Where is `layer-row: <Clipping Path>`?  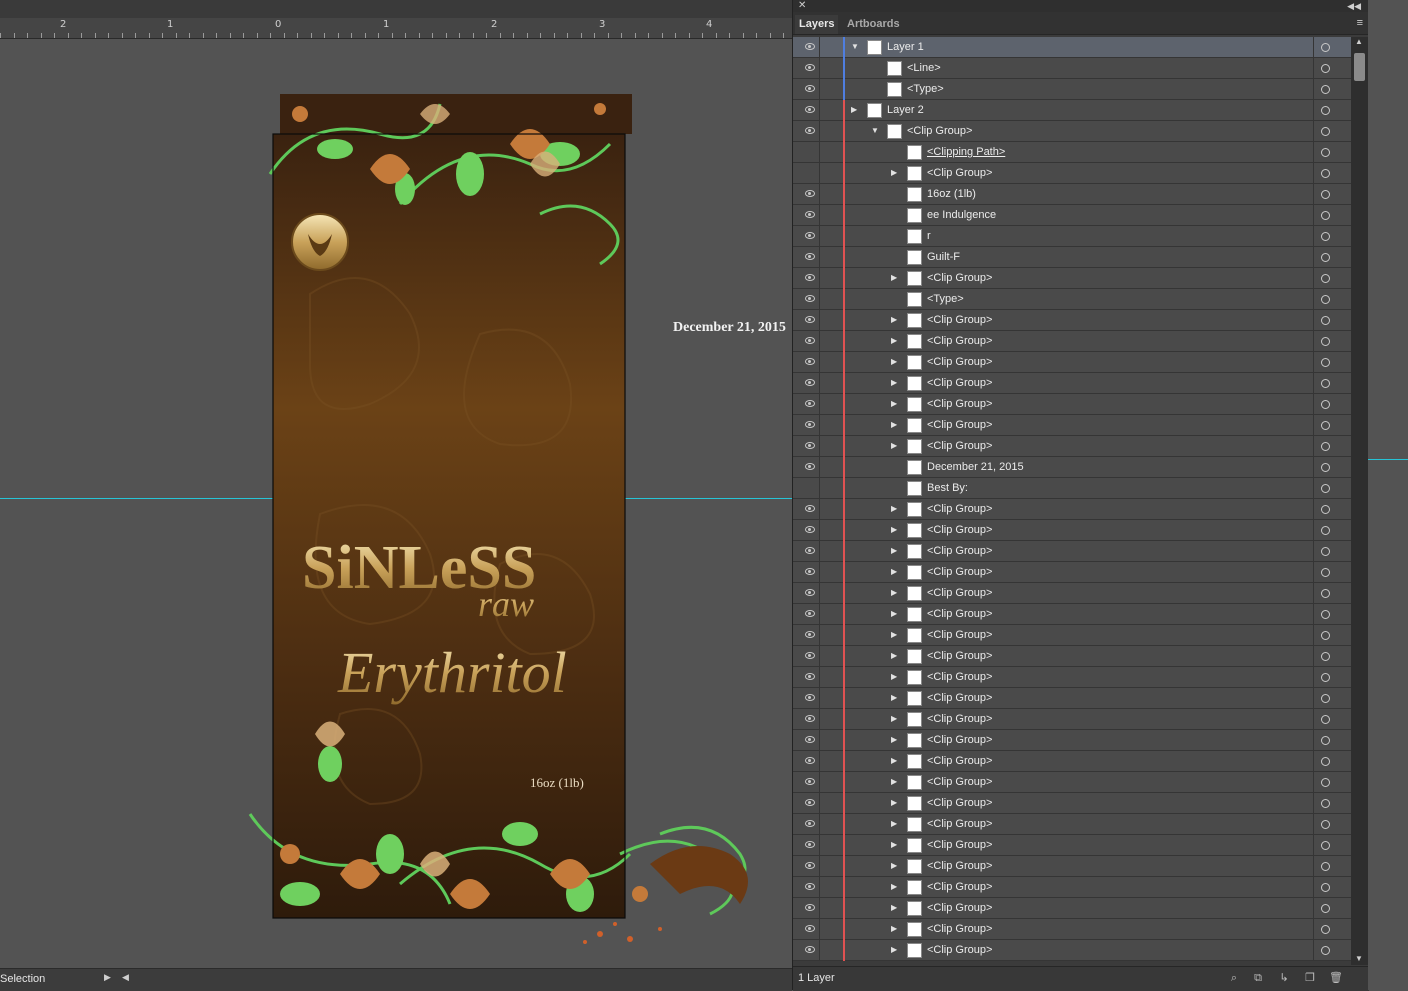
layer-row: <Clipping Path> is located at coordinates (1072, 152).